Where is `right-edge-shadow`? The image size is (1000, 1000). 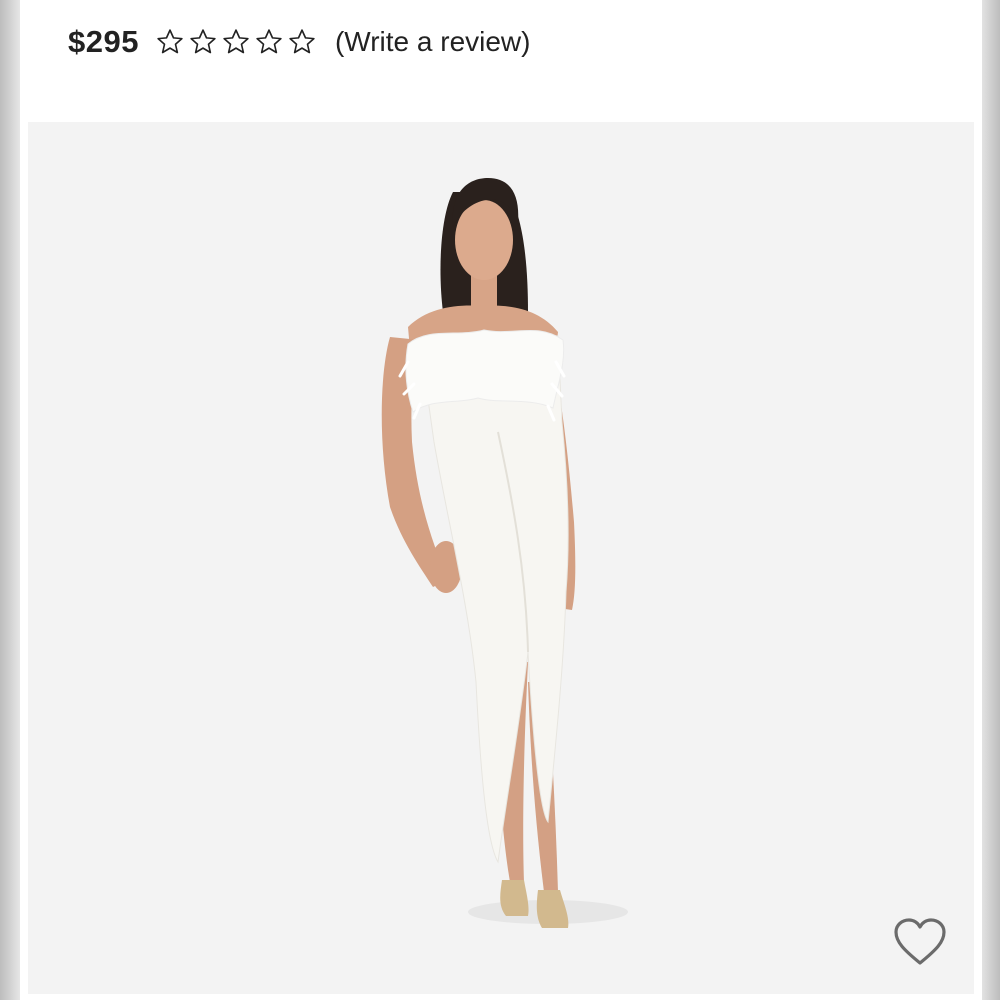
right-edge-shadow is located at coordinates (990, 500).